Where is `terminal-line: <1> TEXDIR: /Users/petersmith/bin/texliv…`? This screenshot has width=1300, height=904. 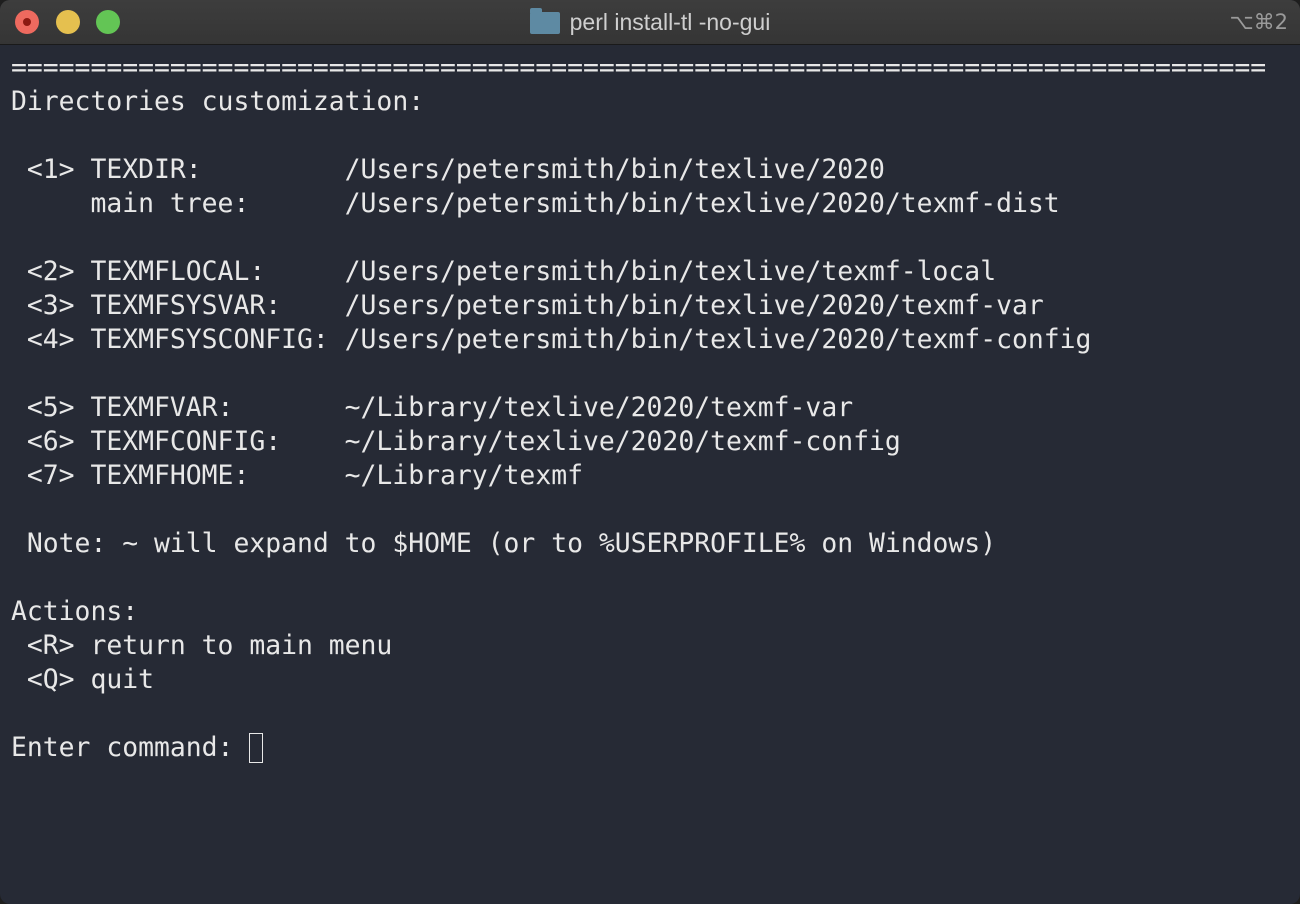 terminal-line: <1> TEXDIR: /Users/petersmith/bin/texliv… is located at coordinates (448, 169).